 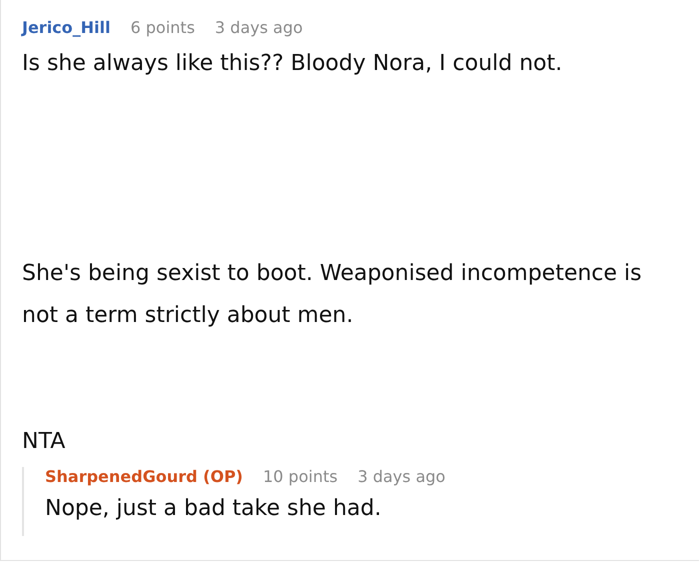 I want to click on username-link: SharpenedGourd (OP), so click(x=144, y=476).